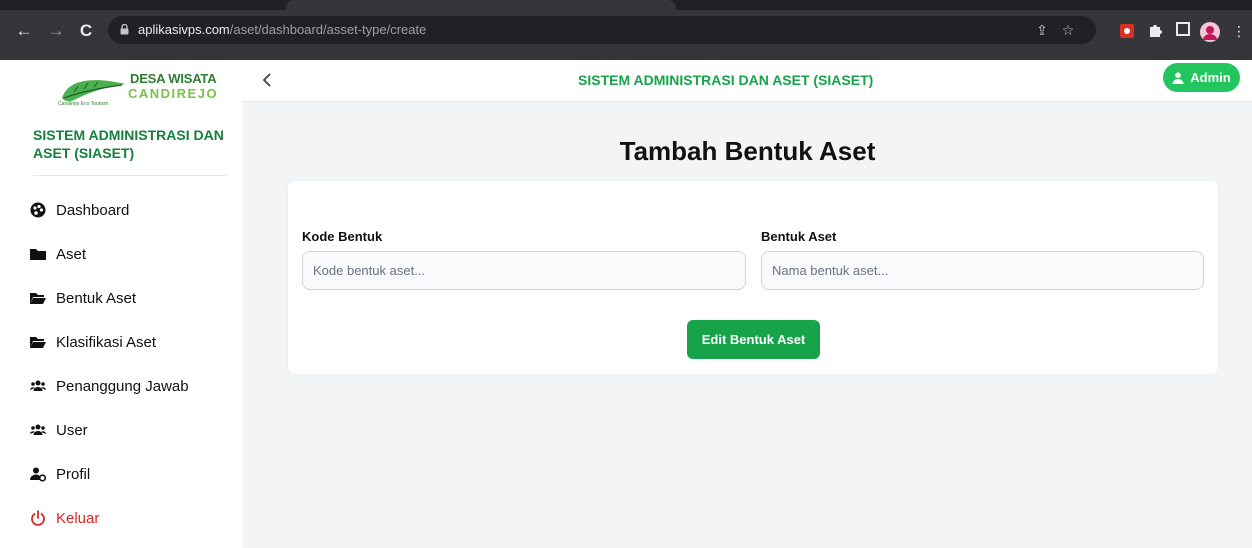  I want to click on extensions-puzzle-icon, so click(1155, 31).